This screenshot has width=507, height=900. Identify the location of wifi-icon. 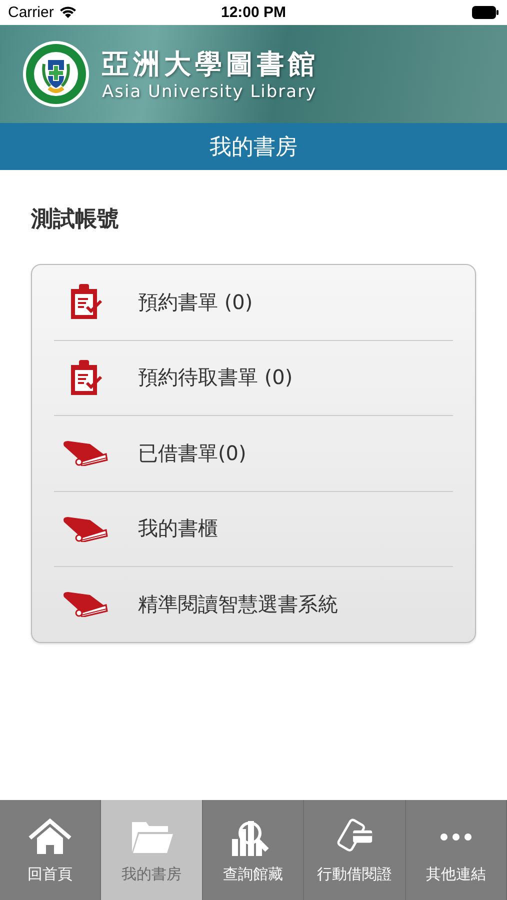
(67, 12).